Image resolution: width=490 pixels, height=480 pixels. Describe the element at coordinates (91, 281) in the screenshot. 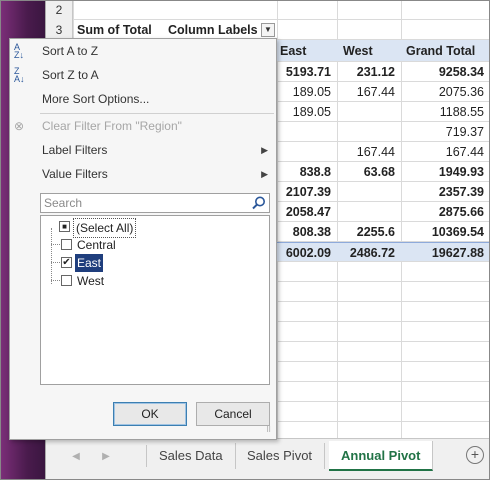

I see `west-label: West` at that location.